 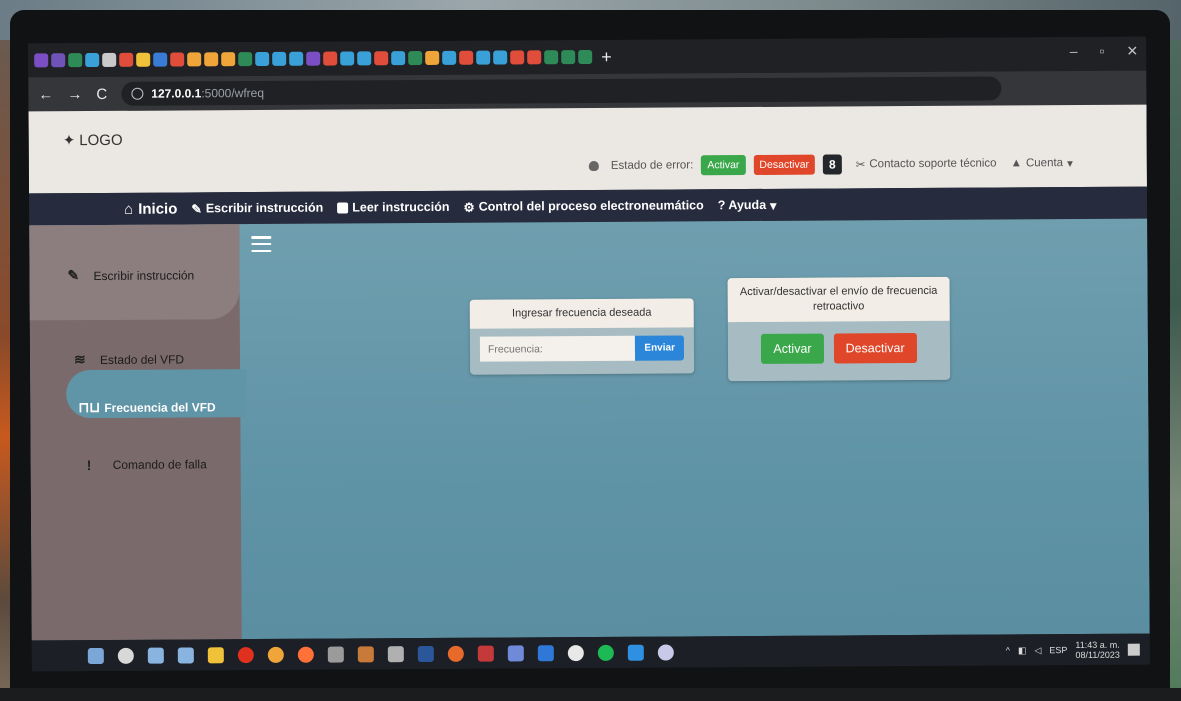 I want to click on file-explorer-icon, so click(x=215, y=654).